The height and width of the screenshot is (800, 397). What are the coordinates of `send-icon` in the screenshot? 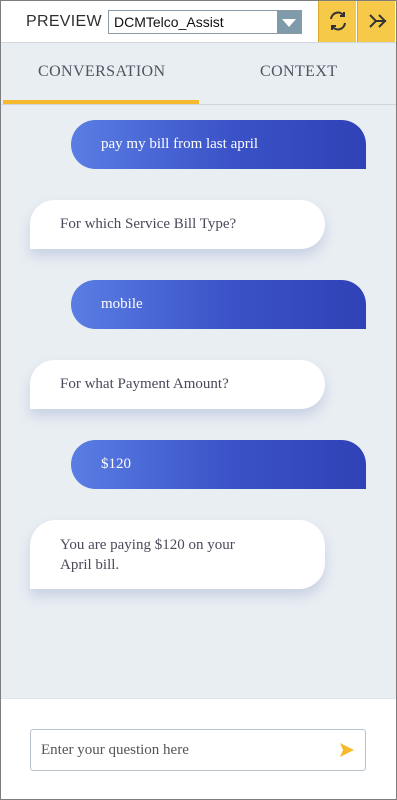 It's located at (347, 750).